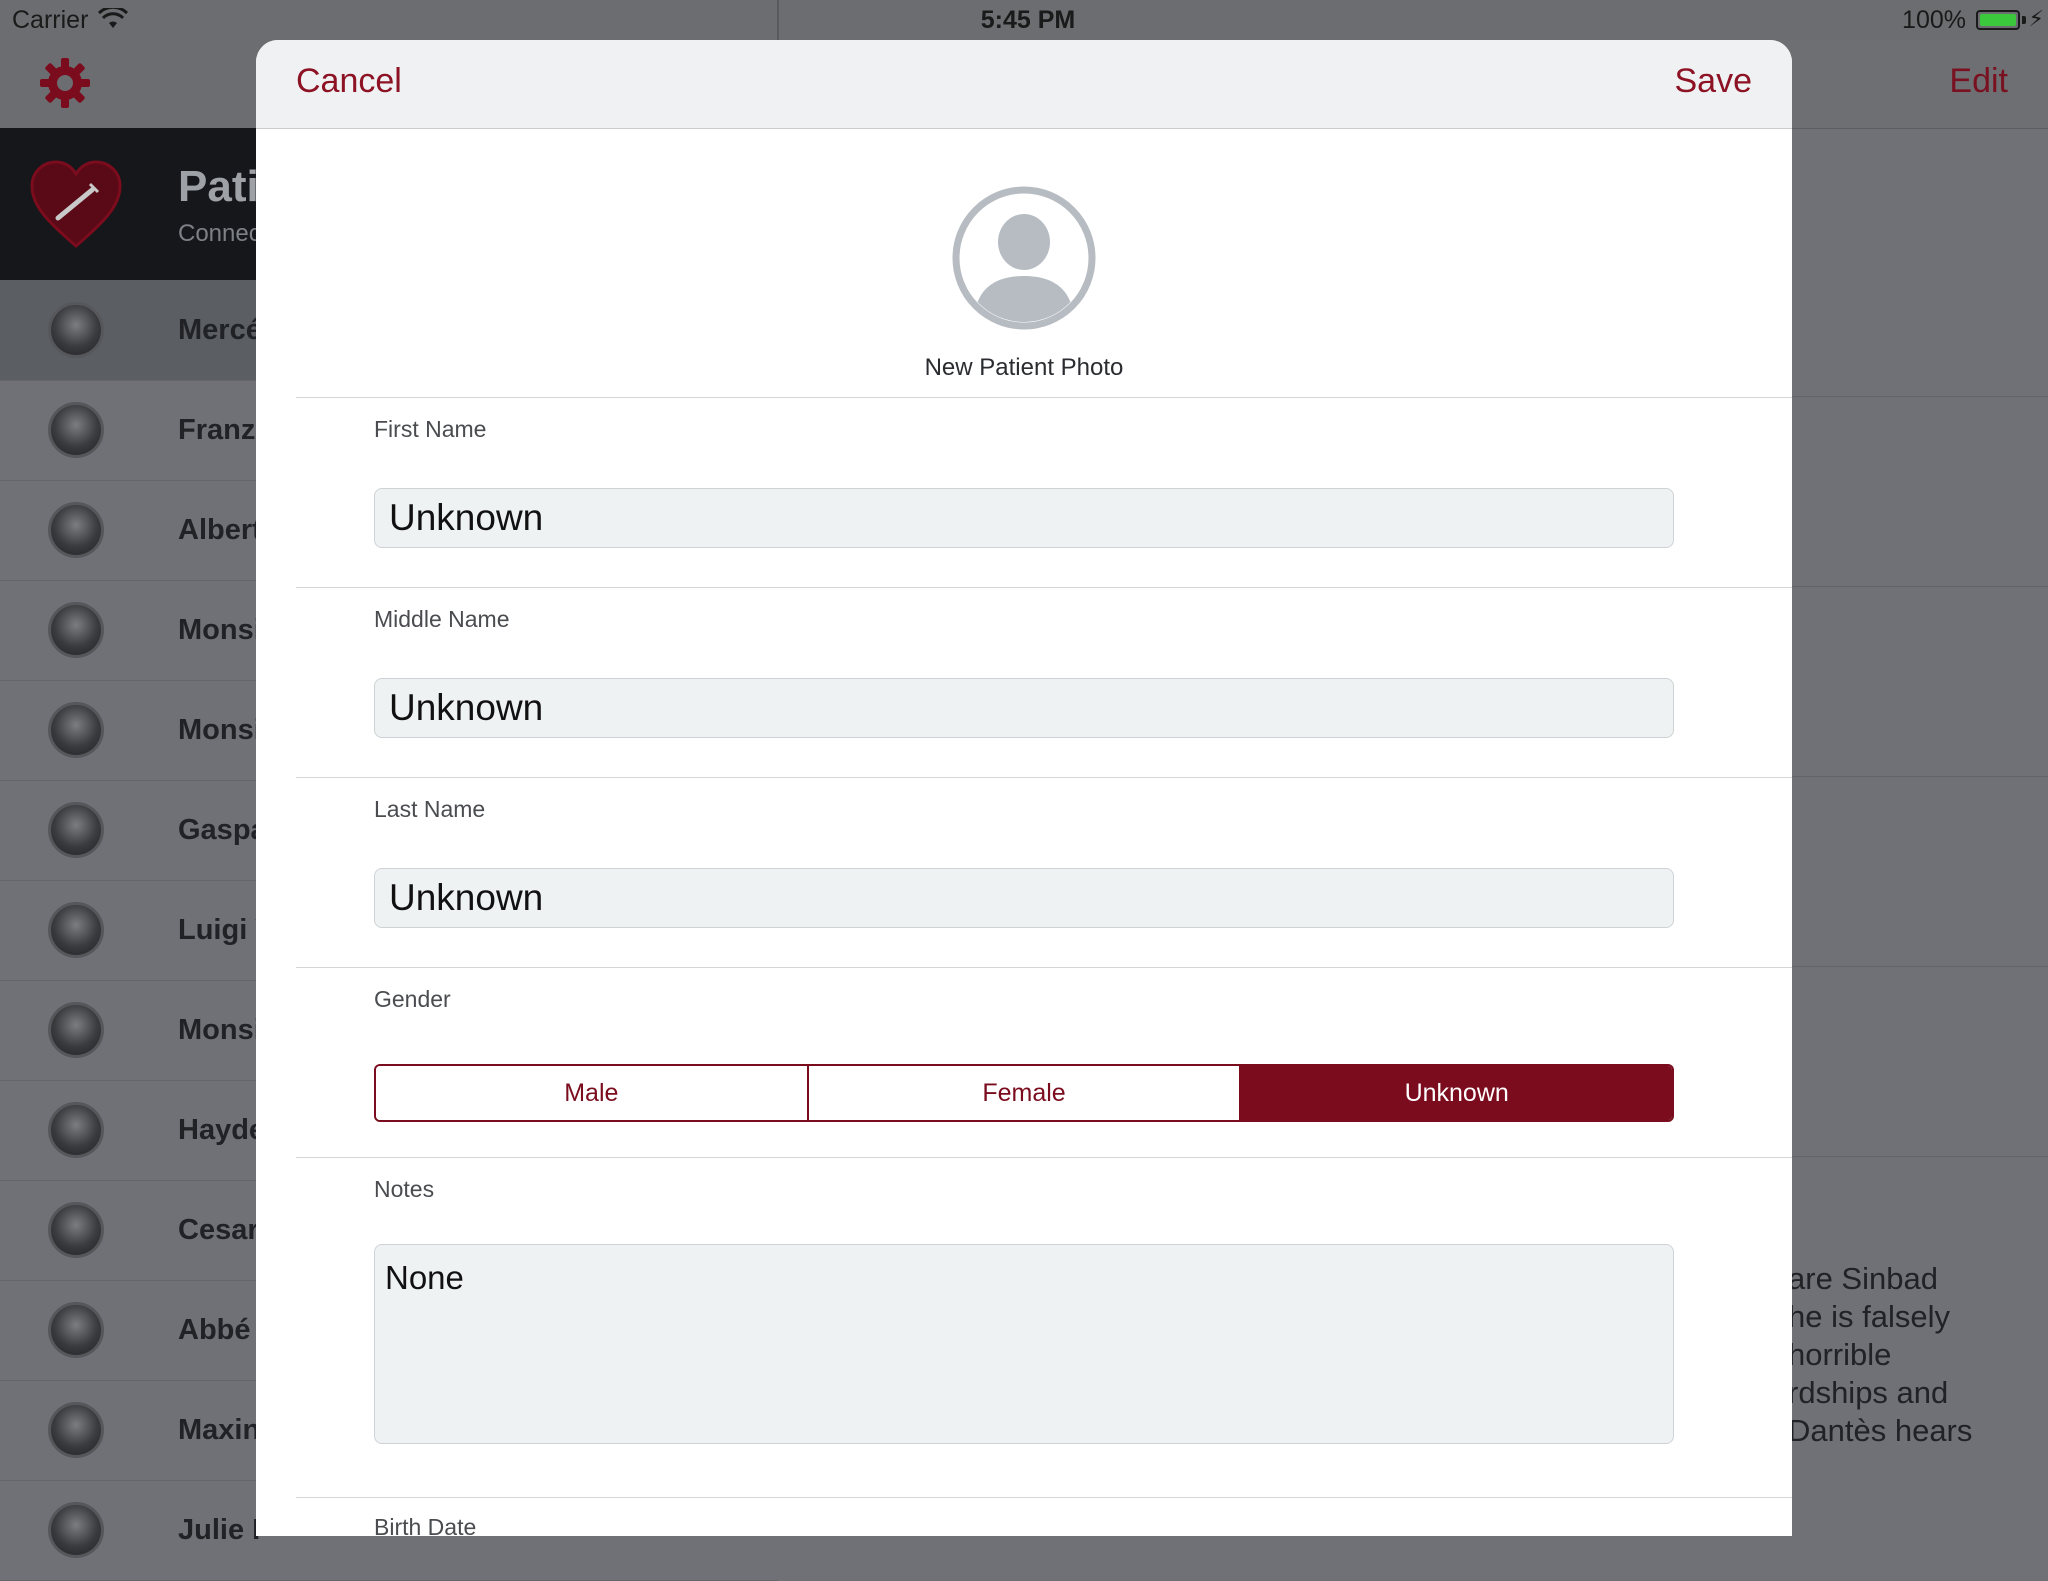 The height and width of the screenshot is (1581, 2048). What do you see at coordinates (222, 1130) in the screenshot?
I see `patient-name: Hayde` at bounding box center [222, 1130].